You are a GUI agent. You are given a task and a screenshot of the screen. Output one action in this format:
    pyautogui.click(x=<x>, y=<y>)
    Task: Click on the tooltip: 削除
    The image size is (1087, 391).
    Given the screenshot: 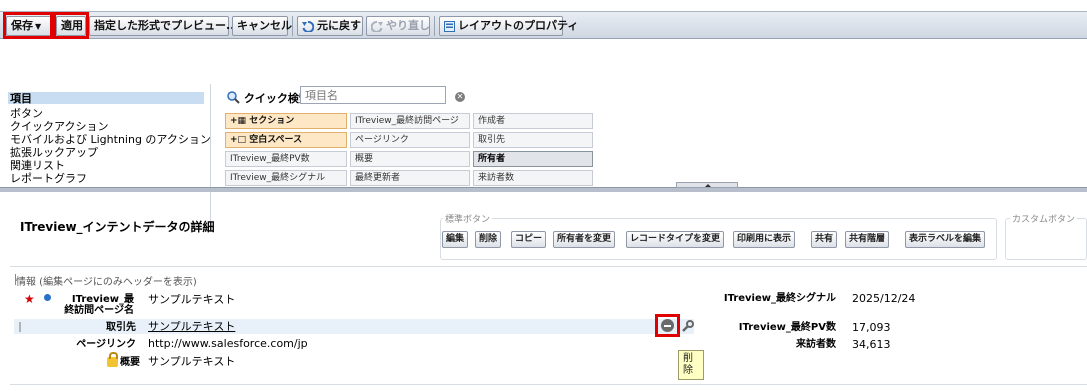 What is the action you would take?
    pyautogui.click(x=691, y=365)
    